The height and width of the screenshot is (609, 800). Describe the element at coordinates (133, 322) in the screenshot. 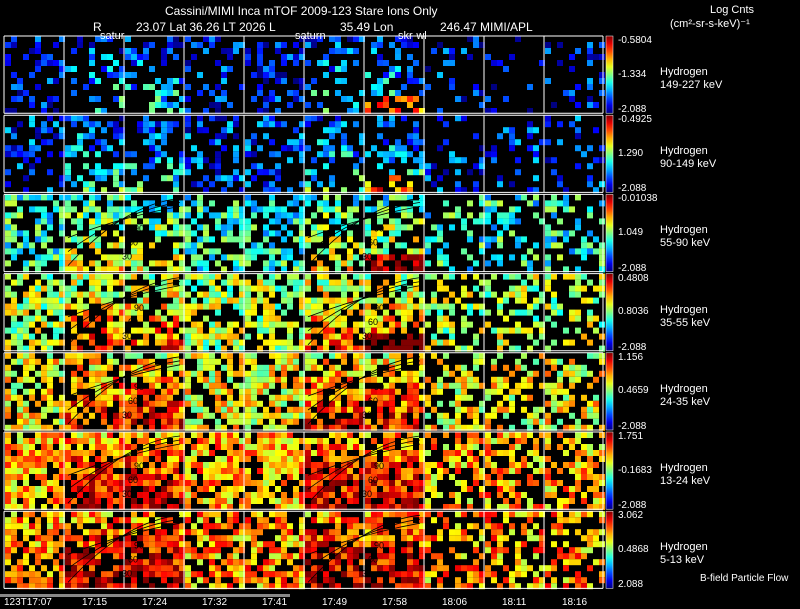

I see `contour-label: 60` at that location.